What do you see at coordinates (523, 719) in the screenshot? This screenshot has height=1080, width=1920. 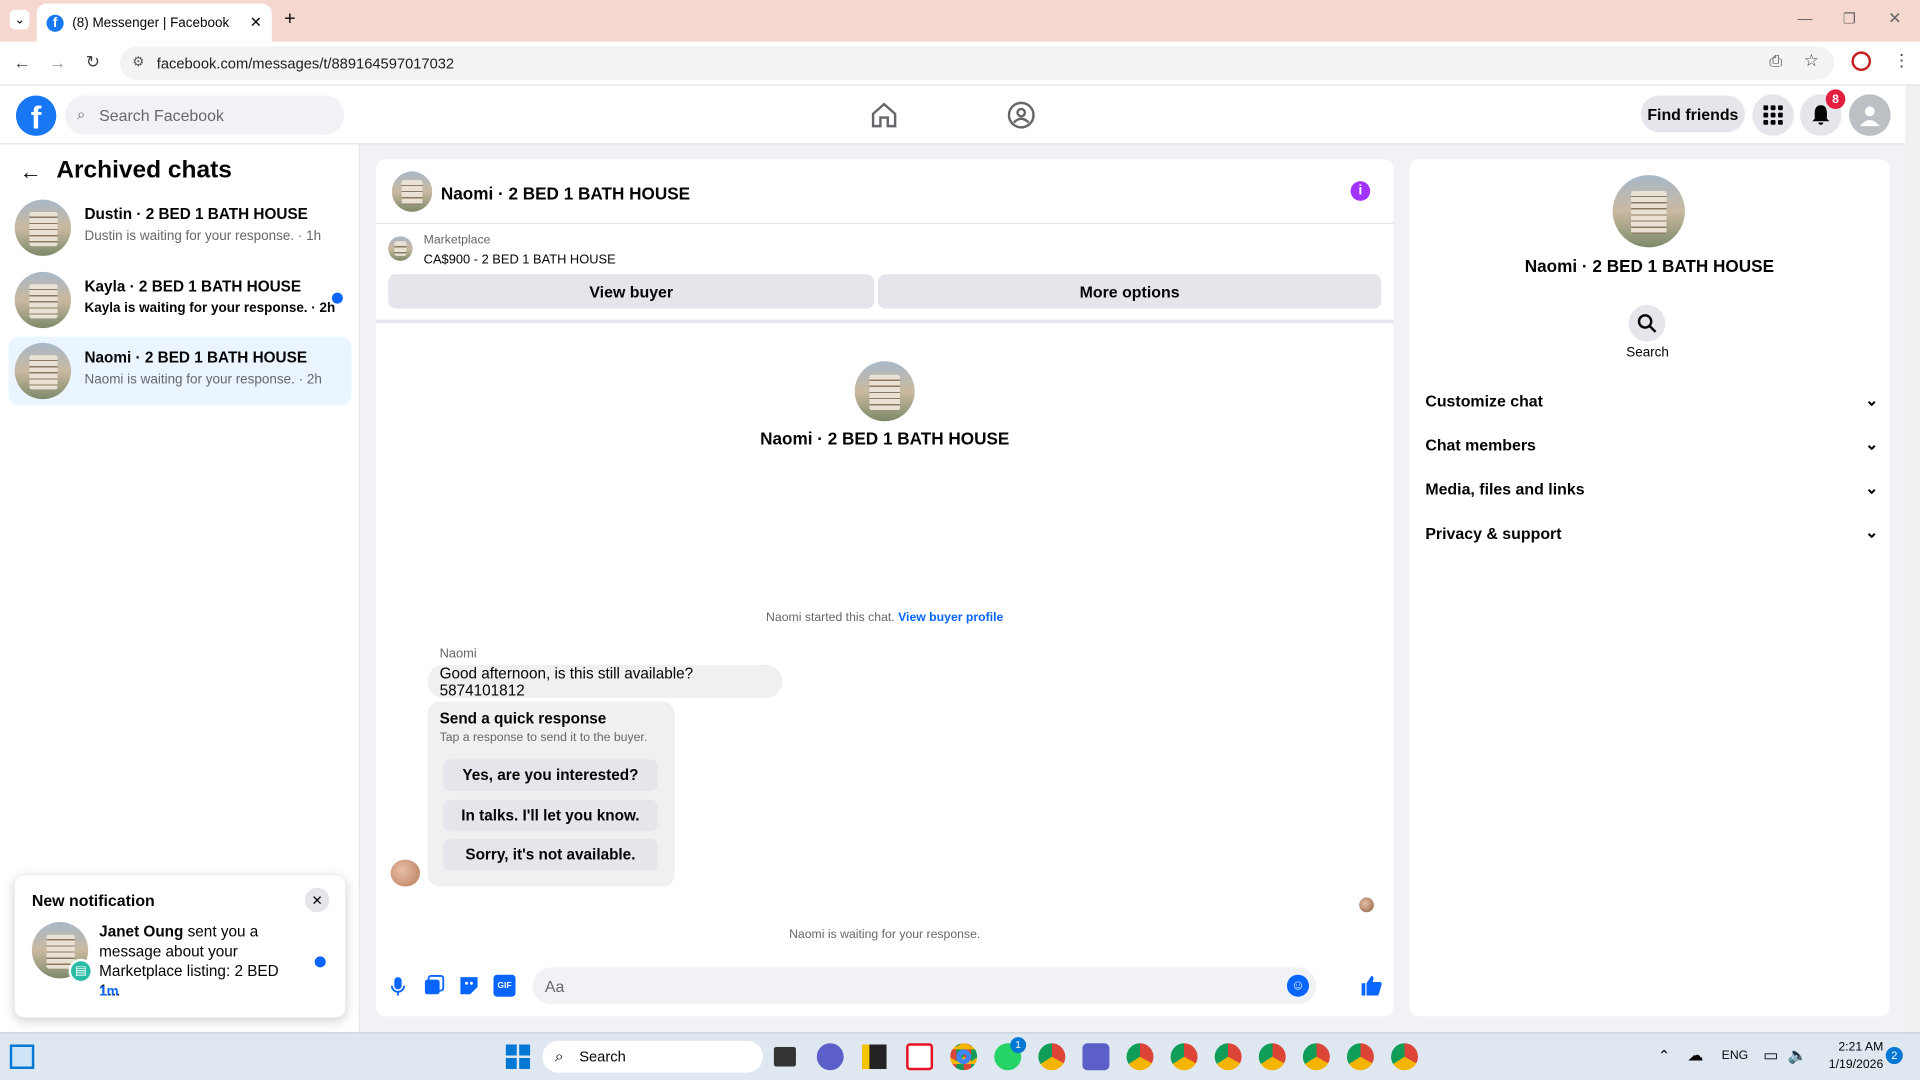 I see `quick-response-title: Send a quick response` at bounding box center [523, 719].